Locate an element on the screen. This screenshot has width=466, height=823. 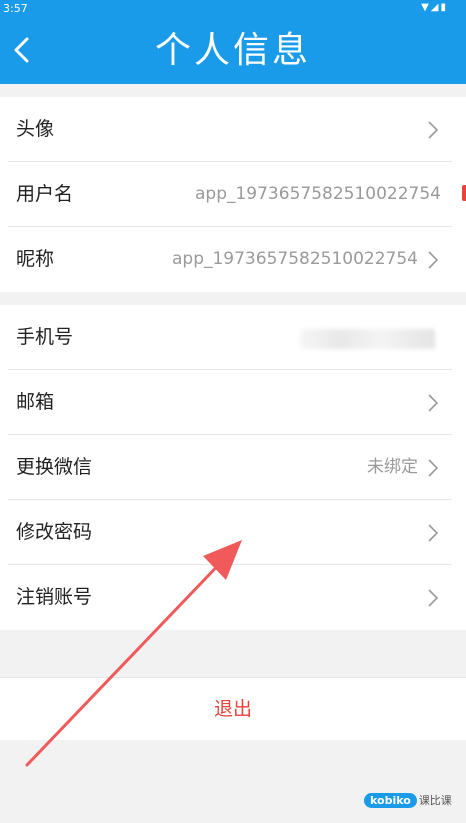
blurred-phone-value is located at coordinates (367, 339).